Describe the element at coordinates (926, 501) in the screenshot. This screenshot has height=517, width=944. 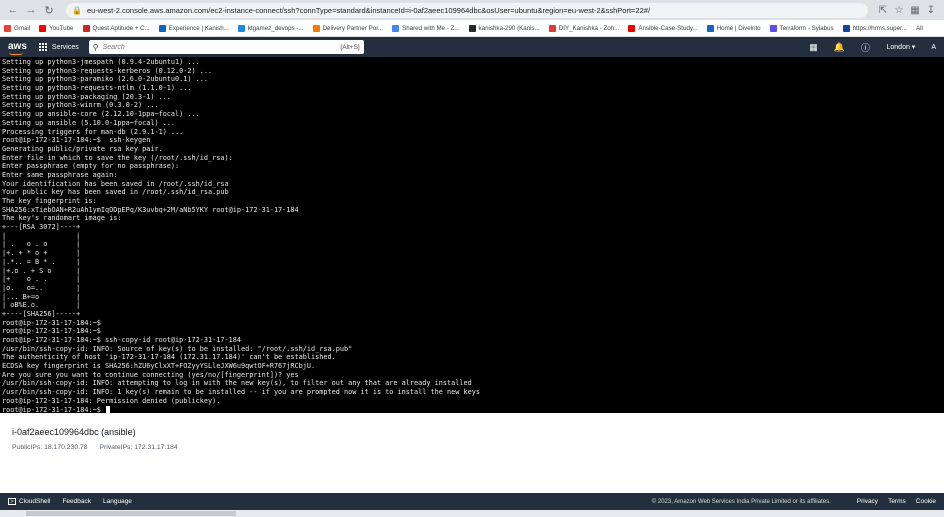
I see `cookie-link: Cookie` at that location.